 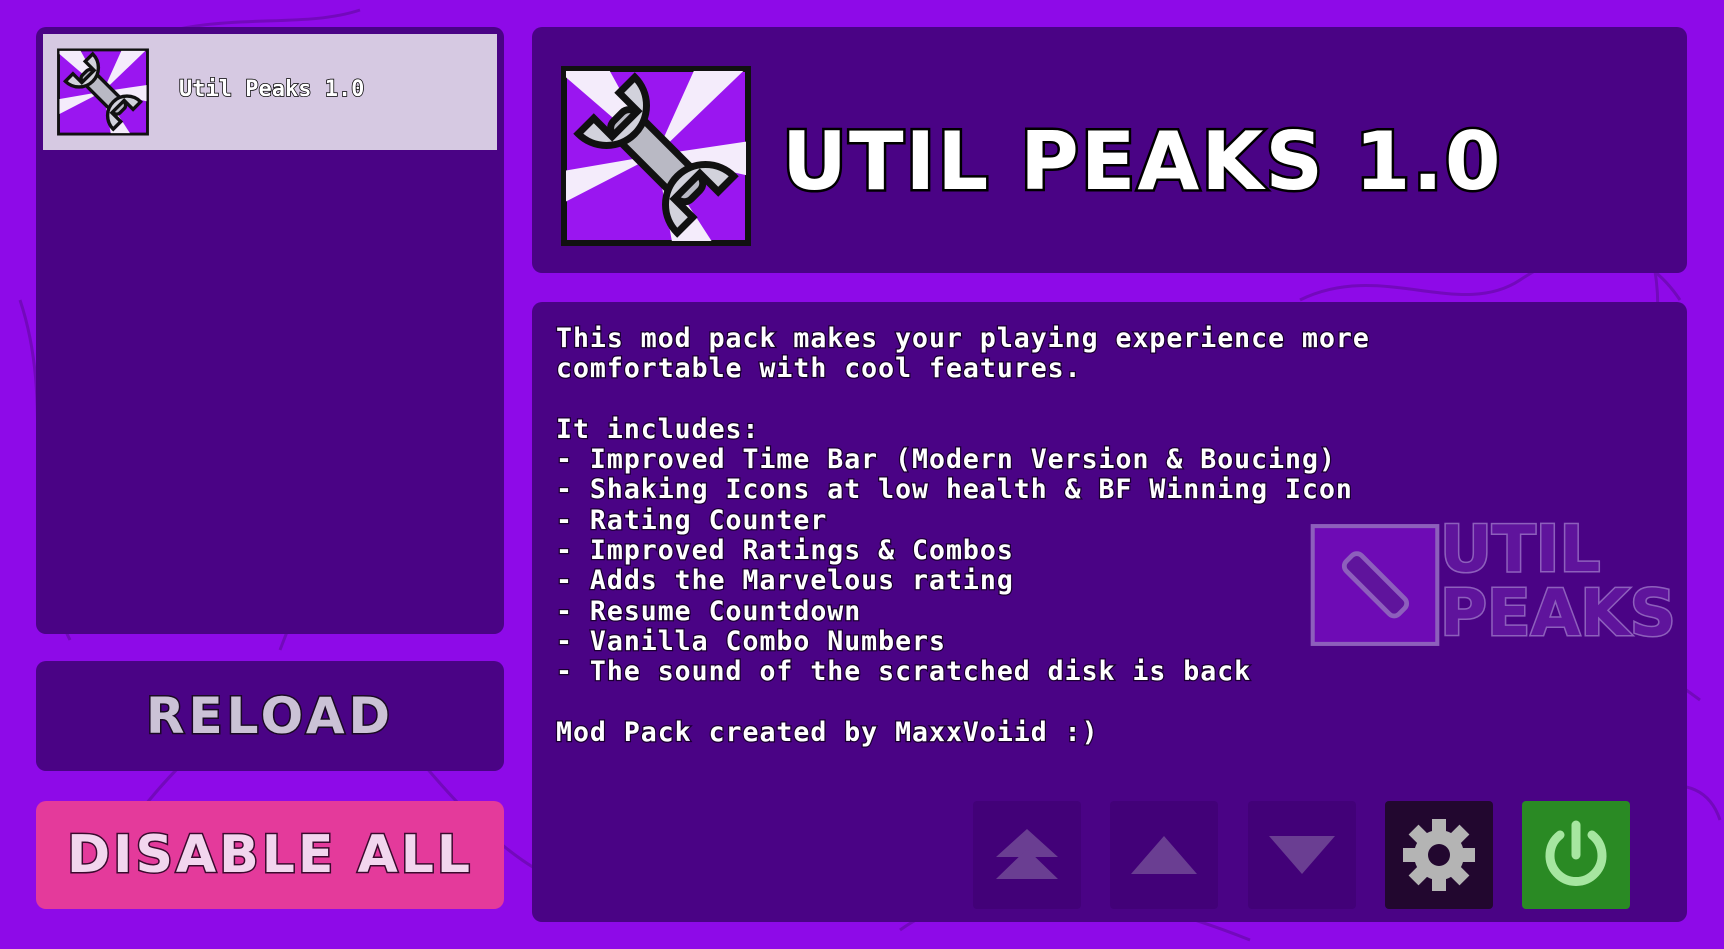 I want to click on gear-icon, so click(x=1439, y=855).